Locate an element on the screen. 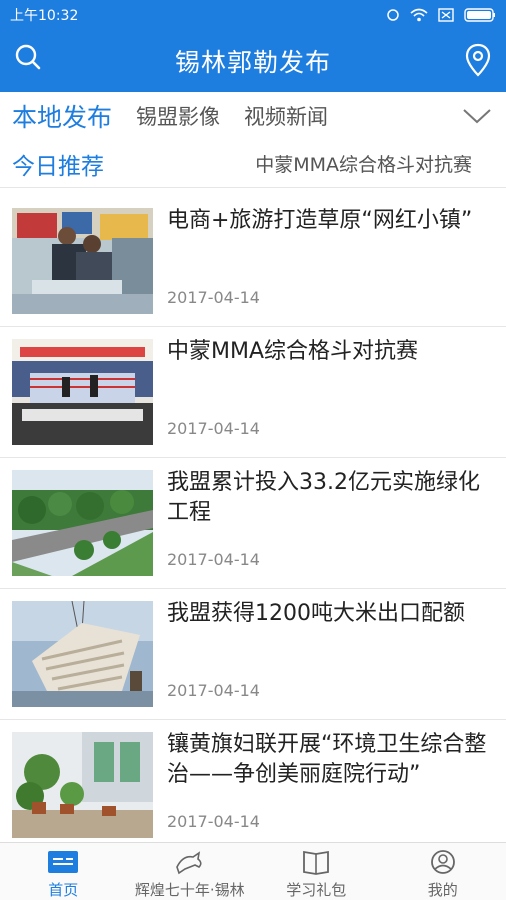  tab-video-news: 视频新闻 is located at coordinates (286, 116).